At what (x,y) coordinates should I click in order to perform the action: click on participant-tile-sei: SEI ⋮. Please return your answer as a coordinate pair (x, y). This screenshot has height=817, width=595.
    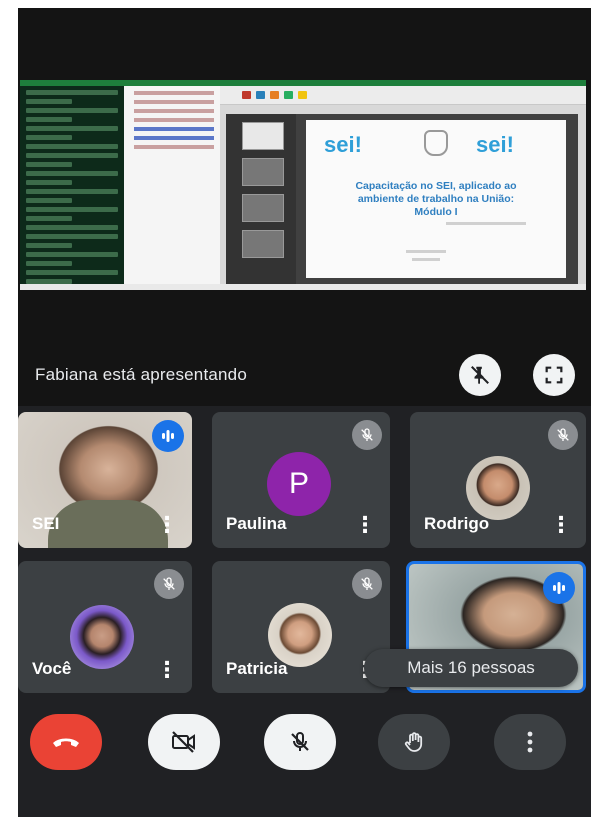
    Looking at the image, I should click on (105, 480).